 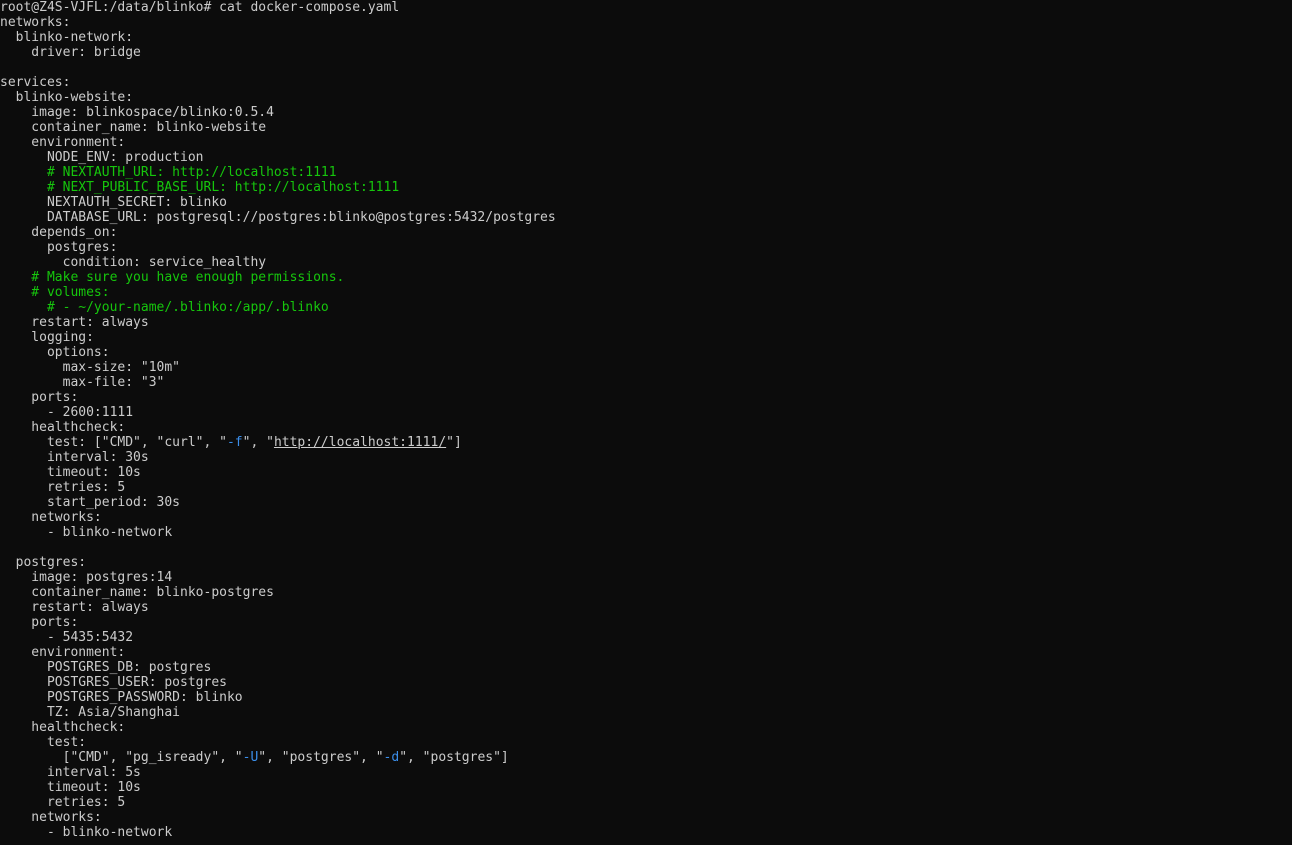 I want to click on terminal-output-line: image: blinkospace/blinko:0.5.4, so click(x=646, y=112).